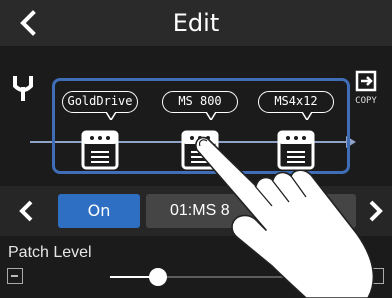 Image resolution: width=392 pixels, height=298 pixels. Describe the element at coordinates (375, 211) in the screenshot. I see `next-chevron-icon` at that location.